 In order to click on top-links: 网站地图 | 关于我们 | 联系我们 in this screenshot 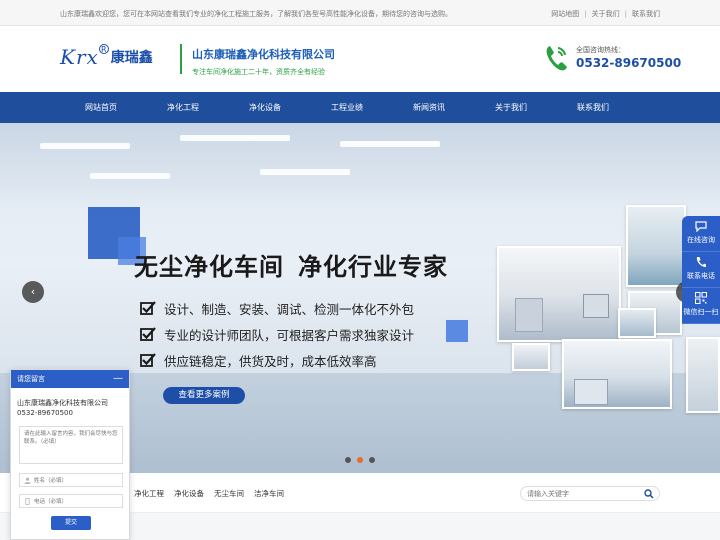, I will do `click(605, 14)`.